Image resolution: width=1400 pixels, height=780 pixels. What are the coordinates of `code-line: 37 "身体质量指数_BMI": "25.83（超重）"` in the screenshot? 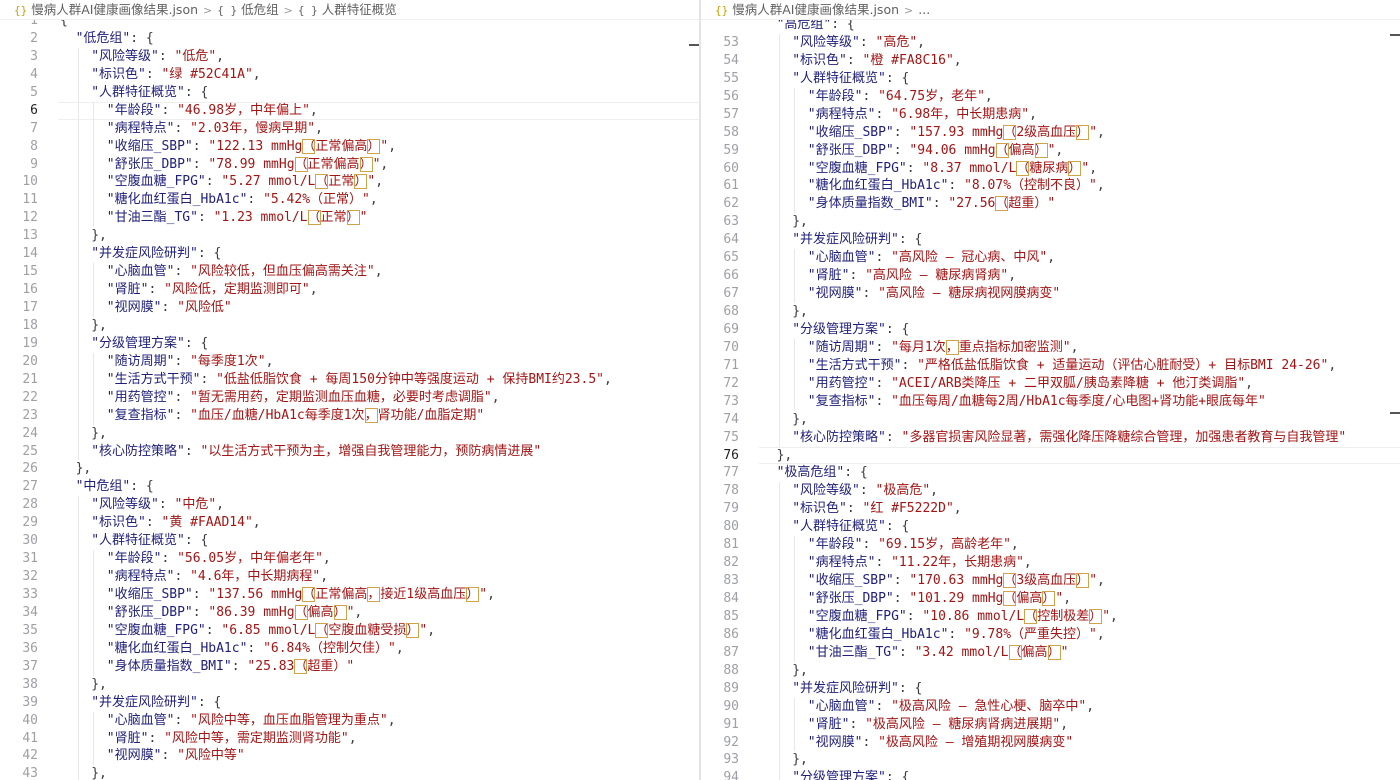 It's located at (349, 666).